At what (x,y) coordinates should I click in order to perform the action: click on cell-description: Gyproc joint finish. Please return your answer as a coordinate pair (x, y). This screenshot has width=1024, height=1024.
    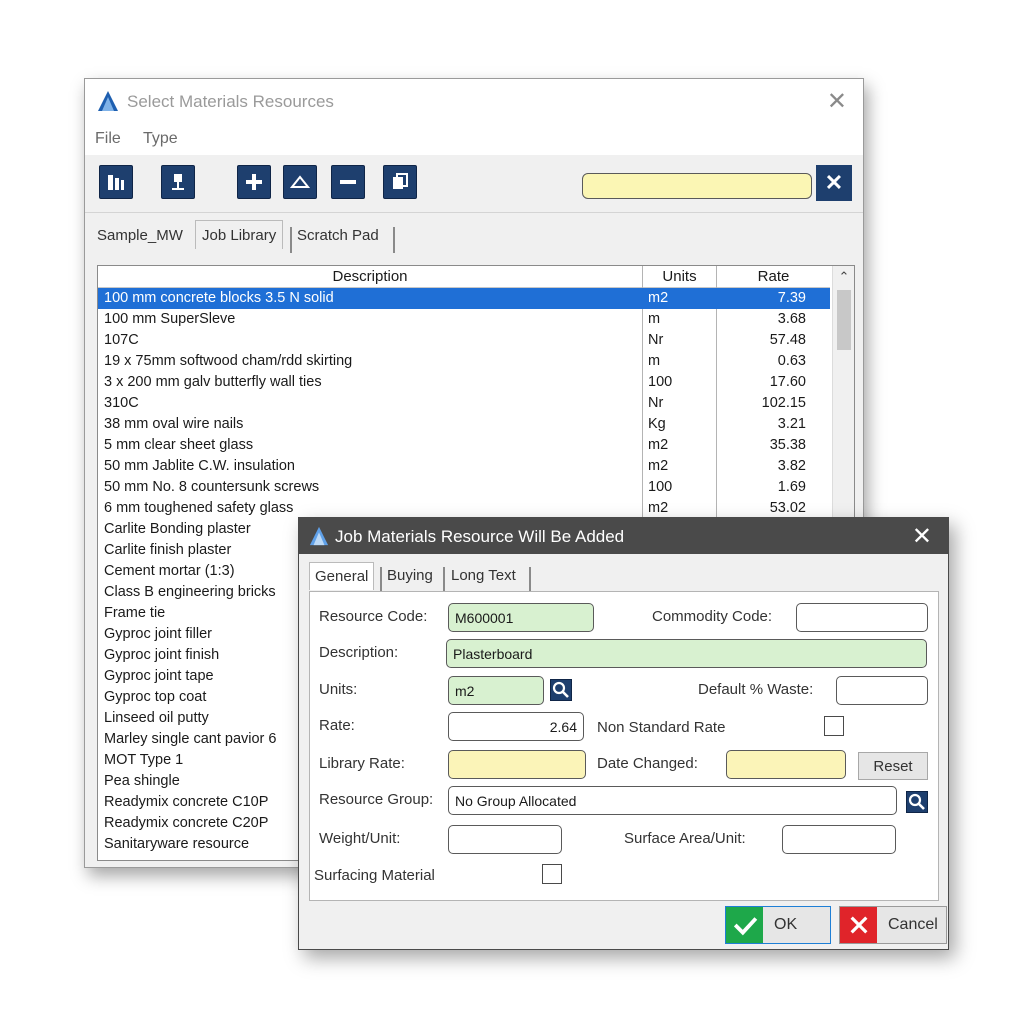
    Looking at the image, I should click on (162, 655).